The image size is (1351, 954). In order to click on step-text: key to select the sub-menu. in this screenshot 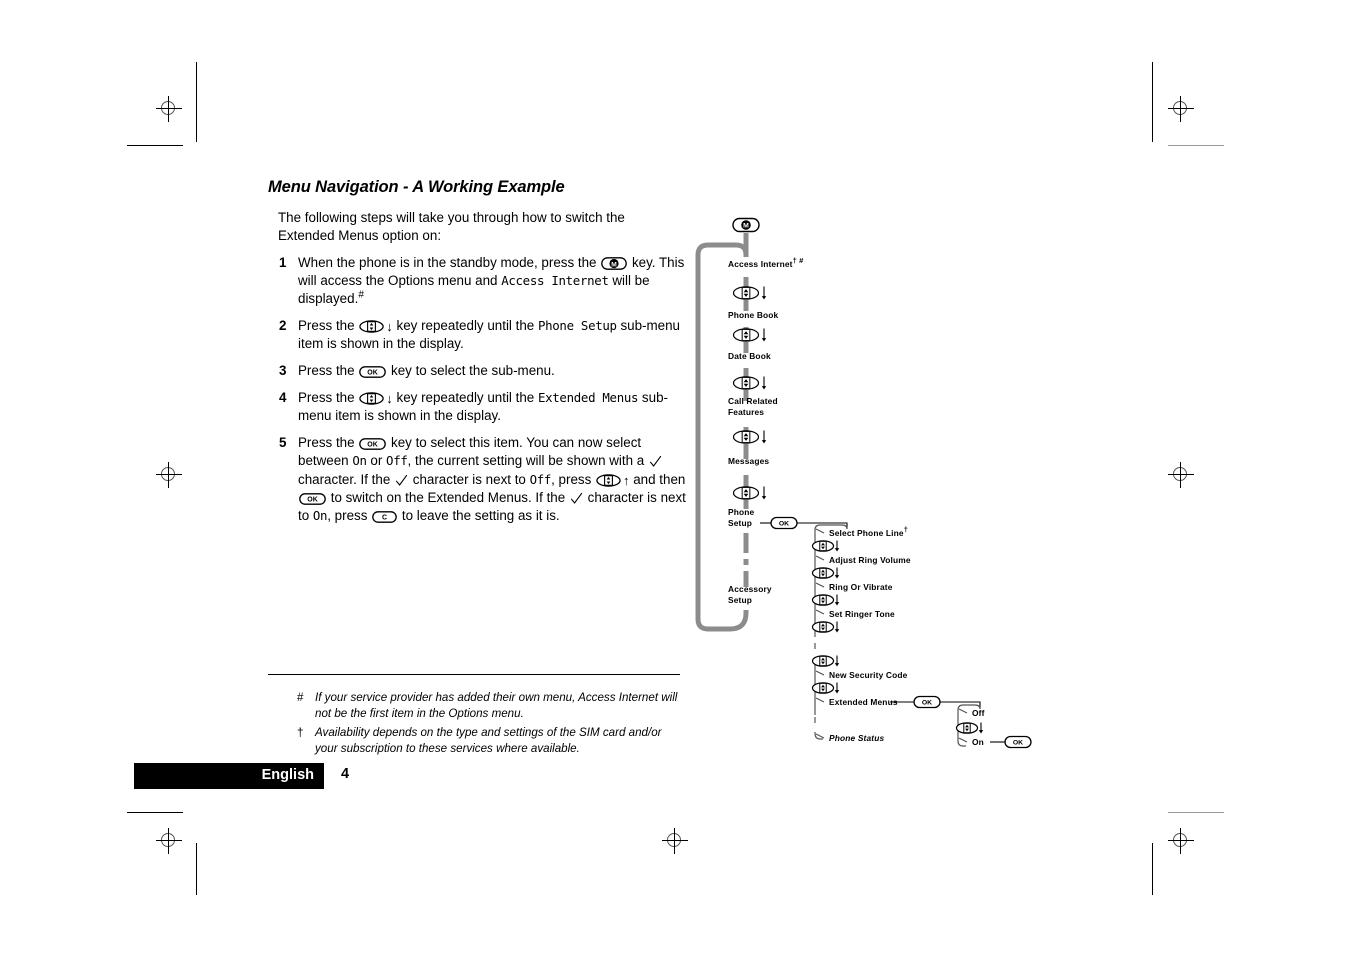, I will do `click(471, 371)`.